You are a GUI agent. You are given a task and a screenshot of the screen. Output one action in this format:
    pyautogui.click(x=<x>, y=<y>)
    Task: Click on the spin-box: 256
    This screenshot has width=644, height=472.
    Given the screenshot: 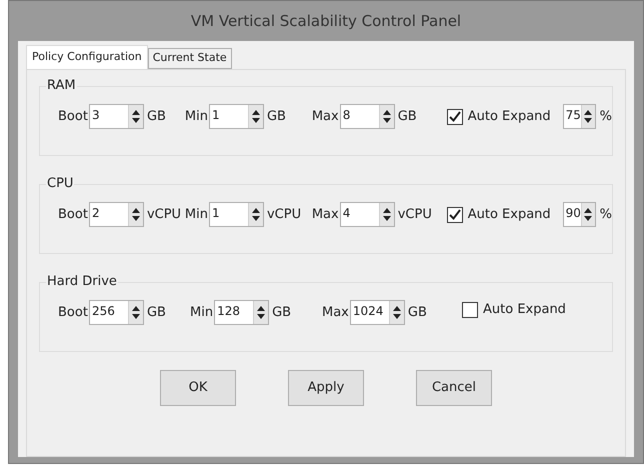 What is the action you would take?
    pyautogui.click(x=116, y=312)
    